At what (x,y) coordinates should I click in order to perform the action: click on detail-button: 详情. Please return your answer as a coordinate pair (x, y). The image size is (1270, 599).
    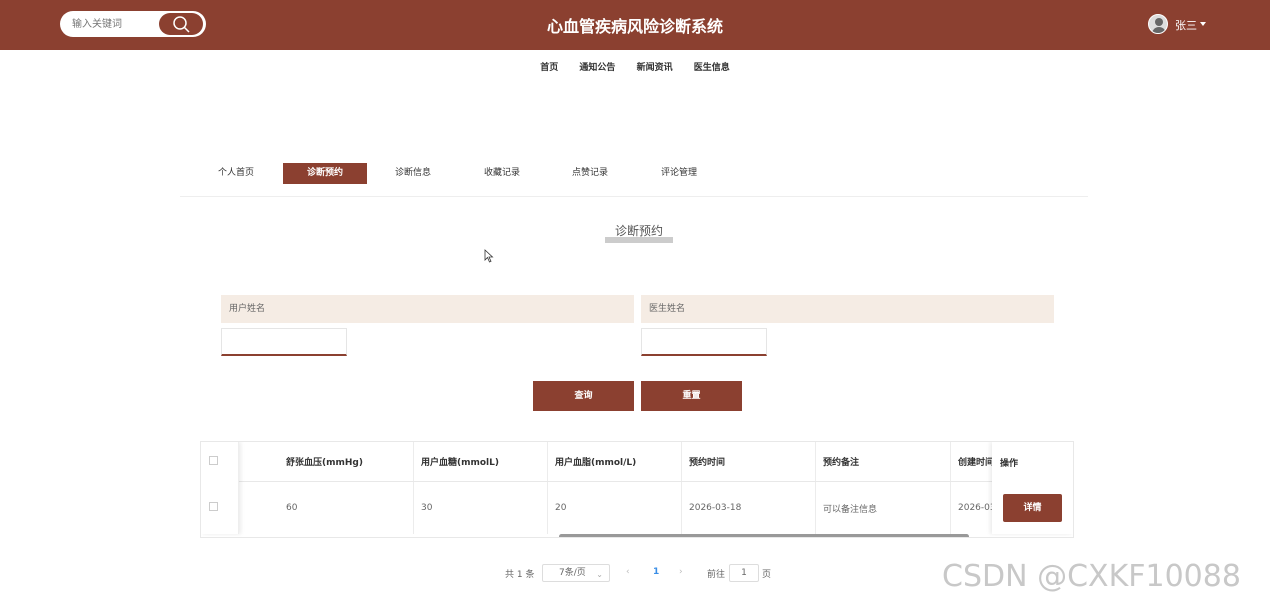
    Looking at the image, I should click on (1032, 508).